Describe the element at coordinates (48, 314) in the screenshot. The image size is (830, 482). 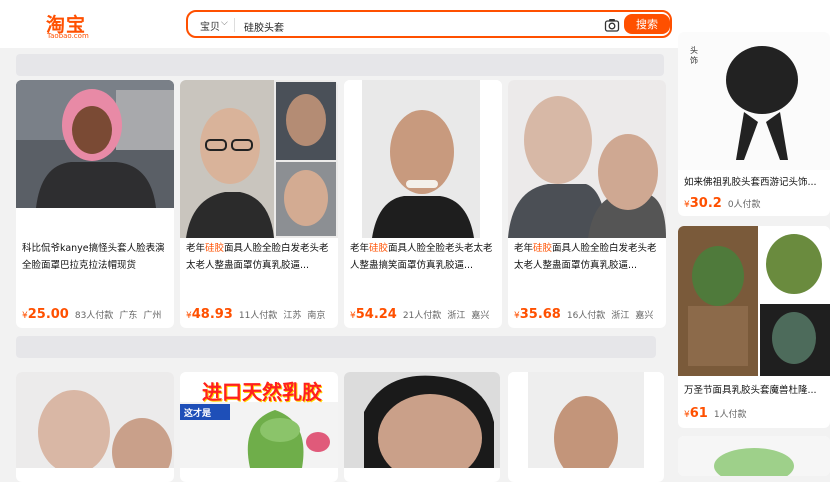
I see `price: 25.00` at that location.